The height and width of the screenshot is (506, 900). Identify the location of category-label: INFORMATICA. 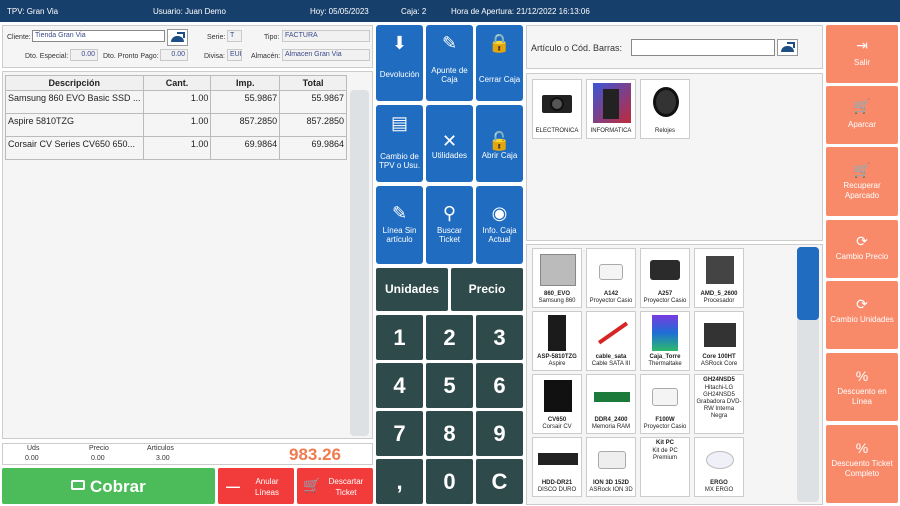
(611, 131).